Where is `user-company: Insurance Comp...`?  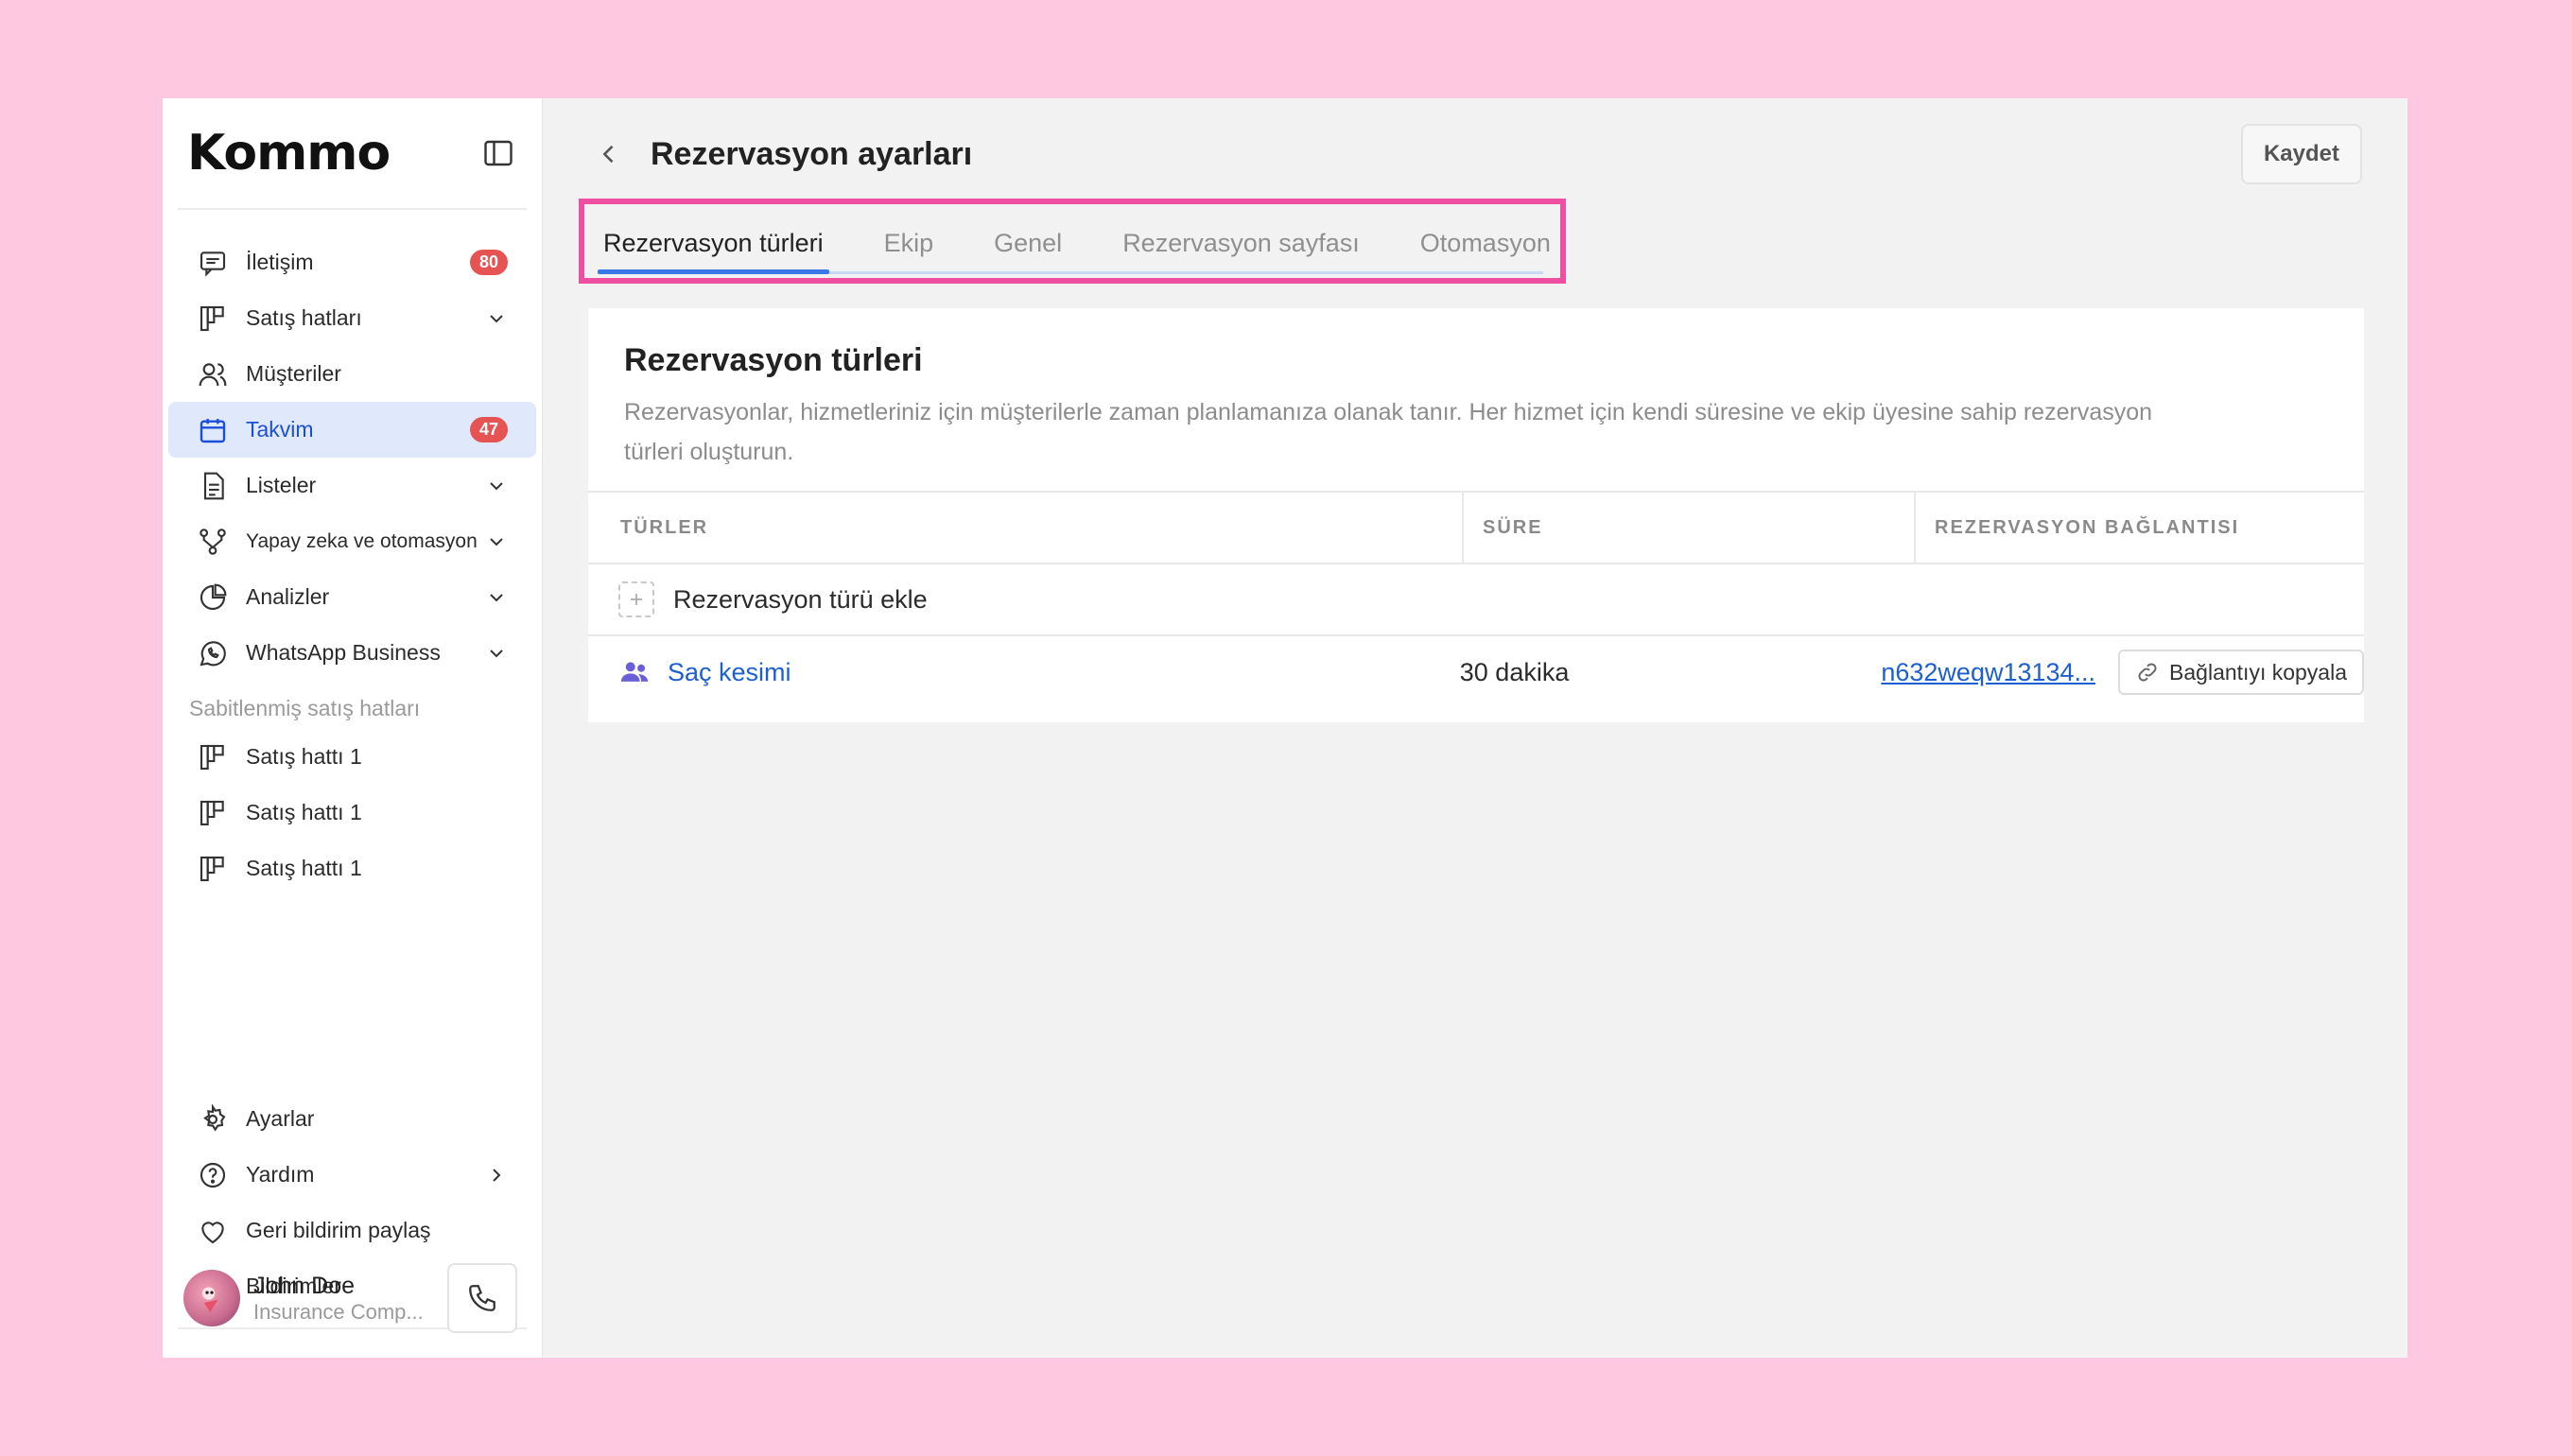 user-company: Insurance Comp... is located at coordinates (338, 1311).